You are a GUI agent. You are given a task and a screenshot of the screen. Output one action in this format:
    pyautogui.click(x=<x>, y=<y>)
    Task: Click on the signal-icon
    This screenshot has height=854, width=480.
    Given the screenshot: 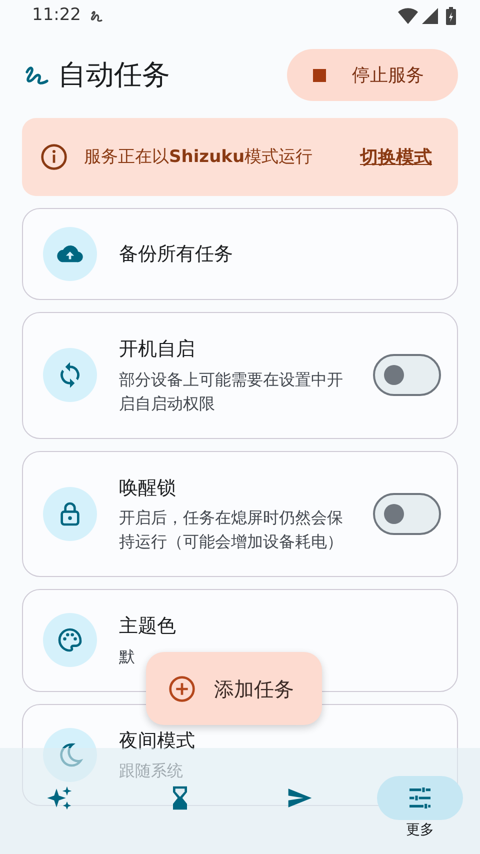 What is the action you would take?
    pyautogui.click(x=430, y=16)
    